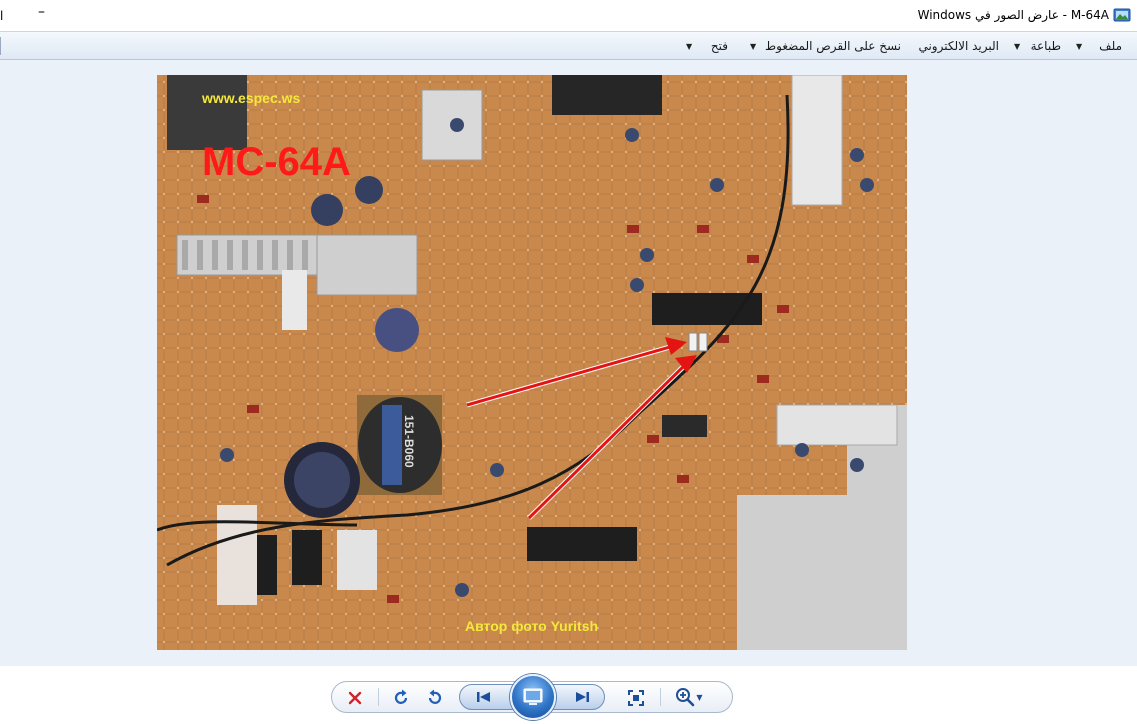 This screenshot has height=724, width=1137. I want to click on rotate-clockwise-icon, so click(401, 696).